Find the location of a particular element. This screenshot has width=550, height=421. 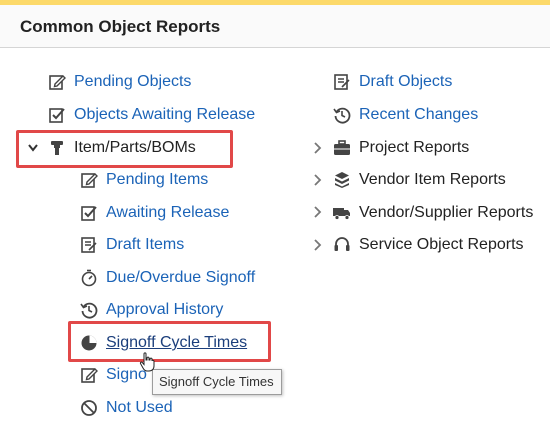

report-link-recent-changes: Recent Changes is located at coordinates (405, 115).